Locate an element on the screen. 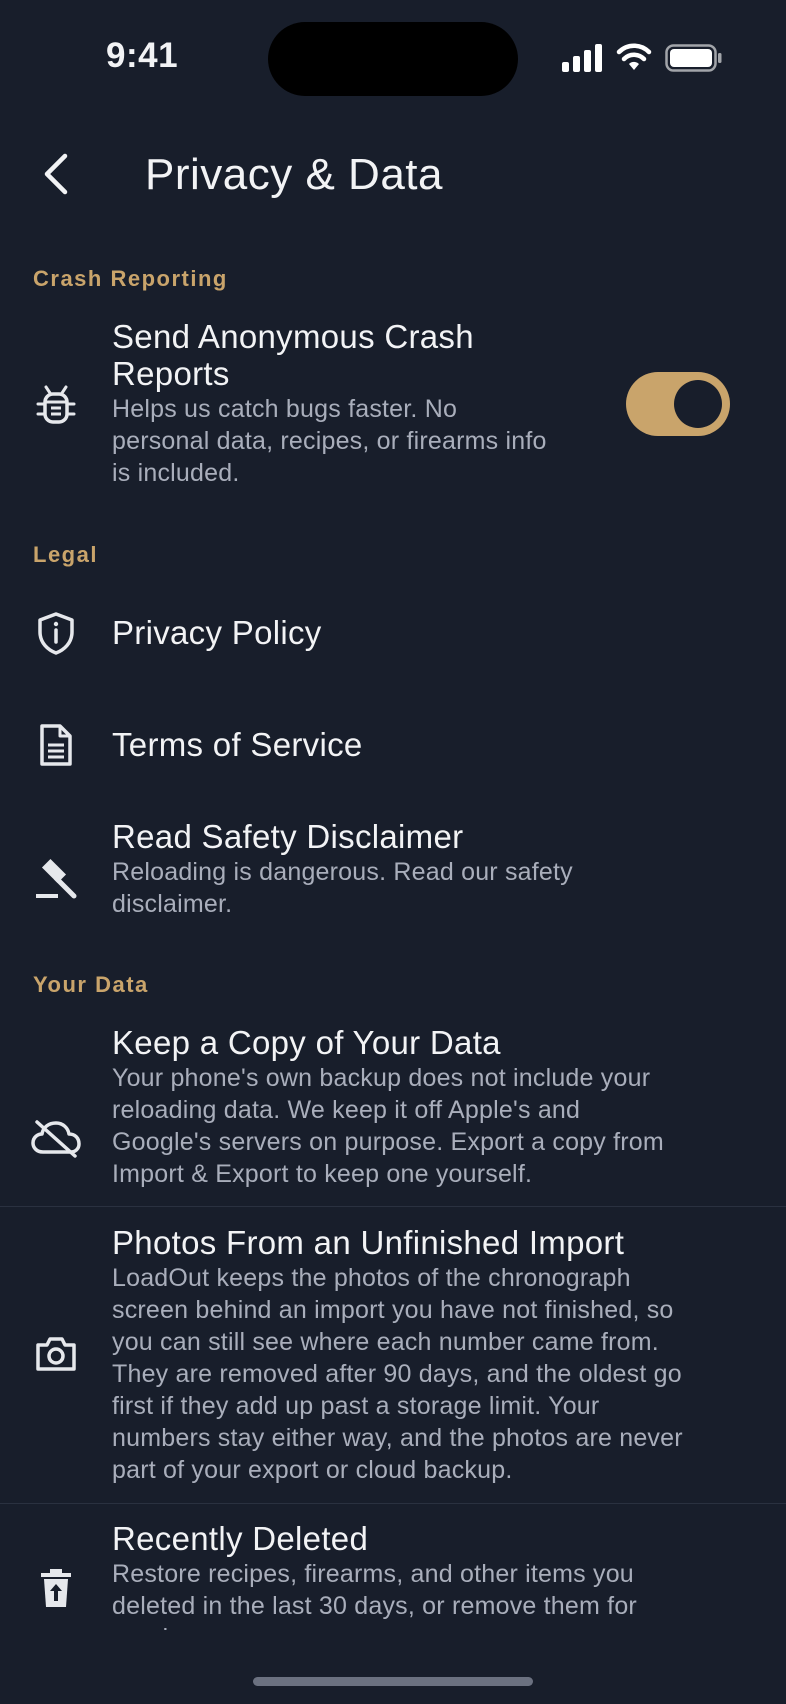 This screenshot has width=786, height=1704. section-header-your-data: Your Data is located at coordinates (91, 984).